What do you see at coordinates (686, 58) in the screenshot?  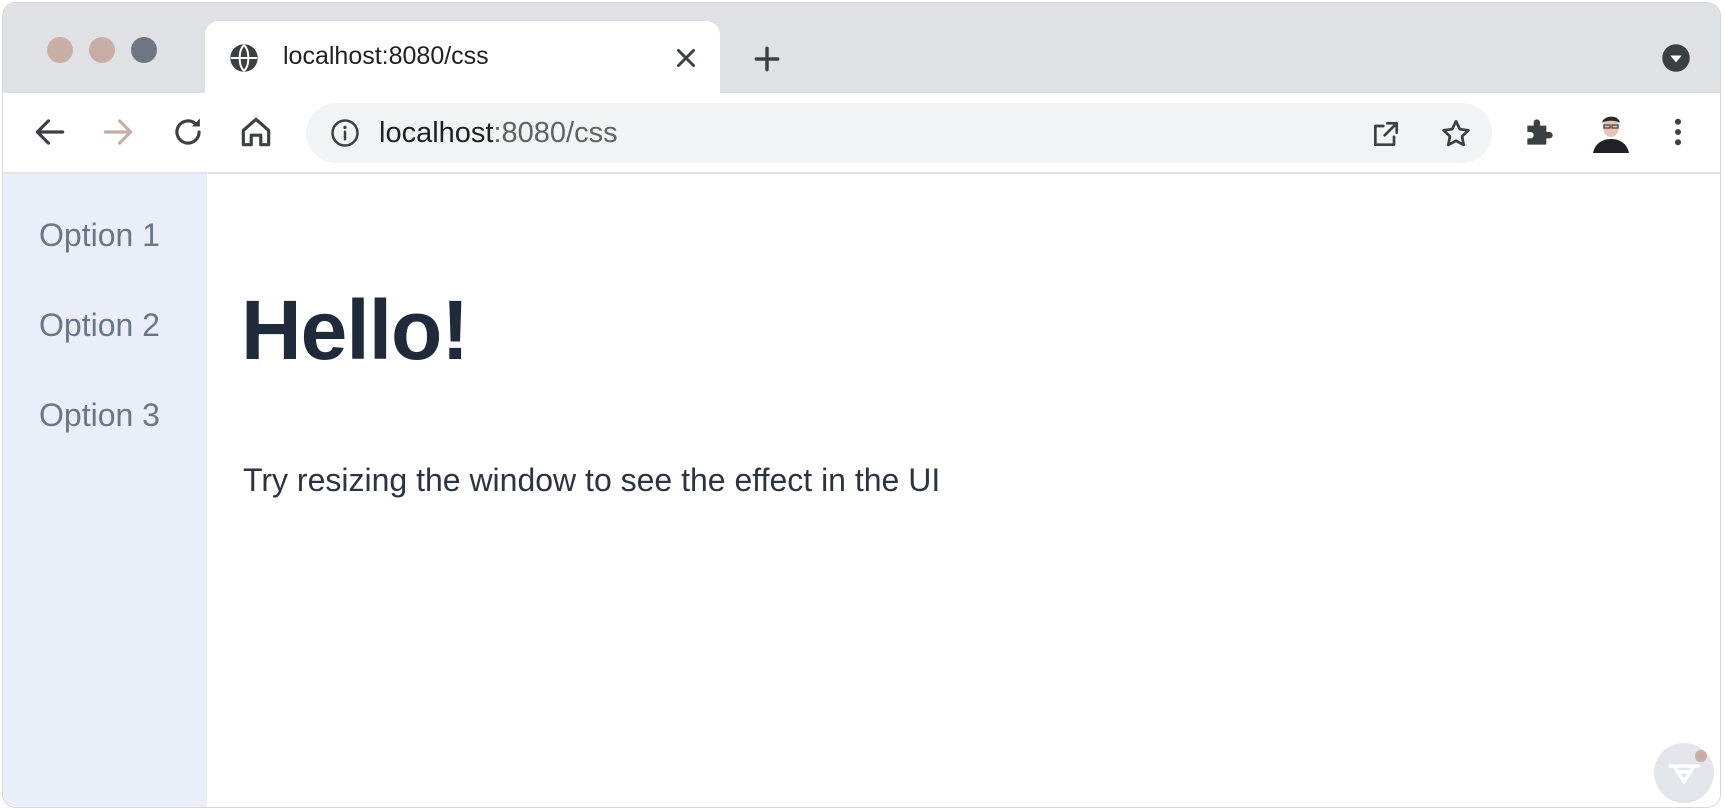 I see `close-icon` at bounding box center [686, 58].